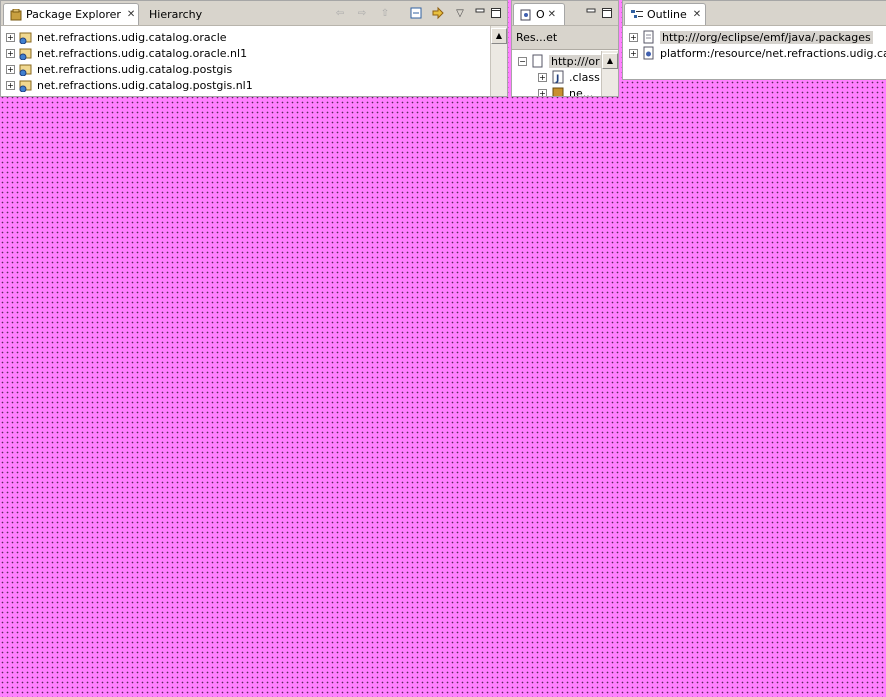 Image resolution: width=886 pixels, height=697 pixels. I want to click on tree-item: − http:///or, so click(560, 61).